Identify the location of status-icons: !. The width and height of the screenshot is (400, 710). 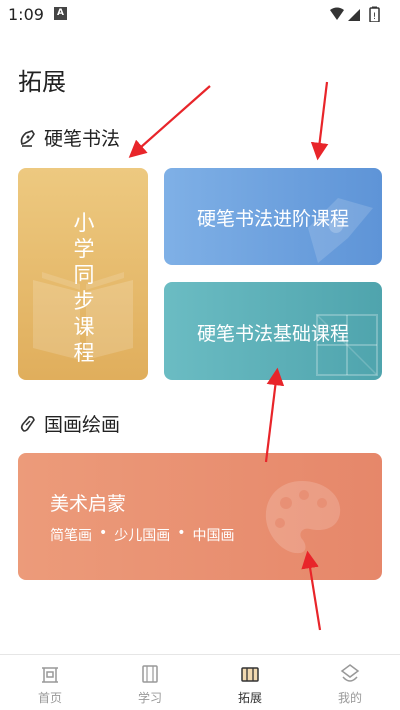
(355, 14).